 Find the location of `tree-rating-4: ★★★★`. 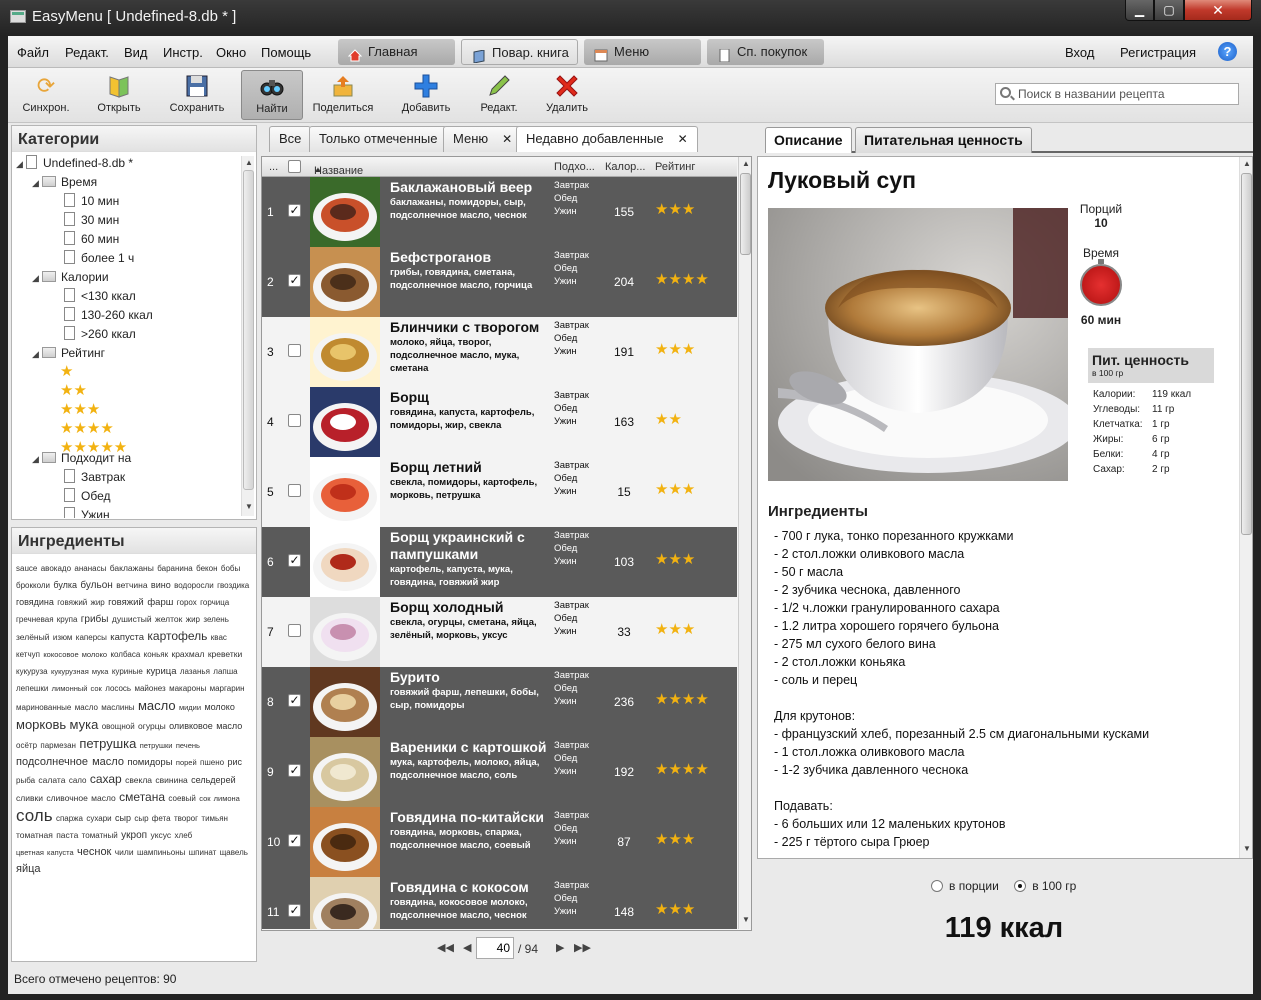

tree-rating-4: ★★★★ is located at coordinates (87, 429).